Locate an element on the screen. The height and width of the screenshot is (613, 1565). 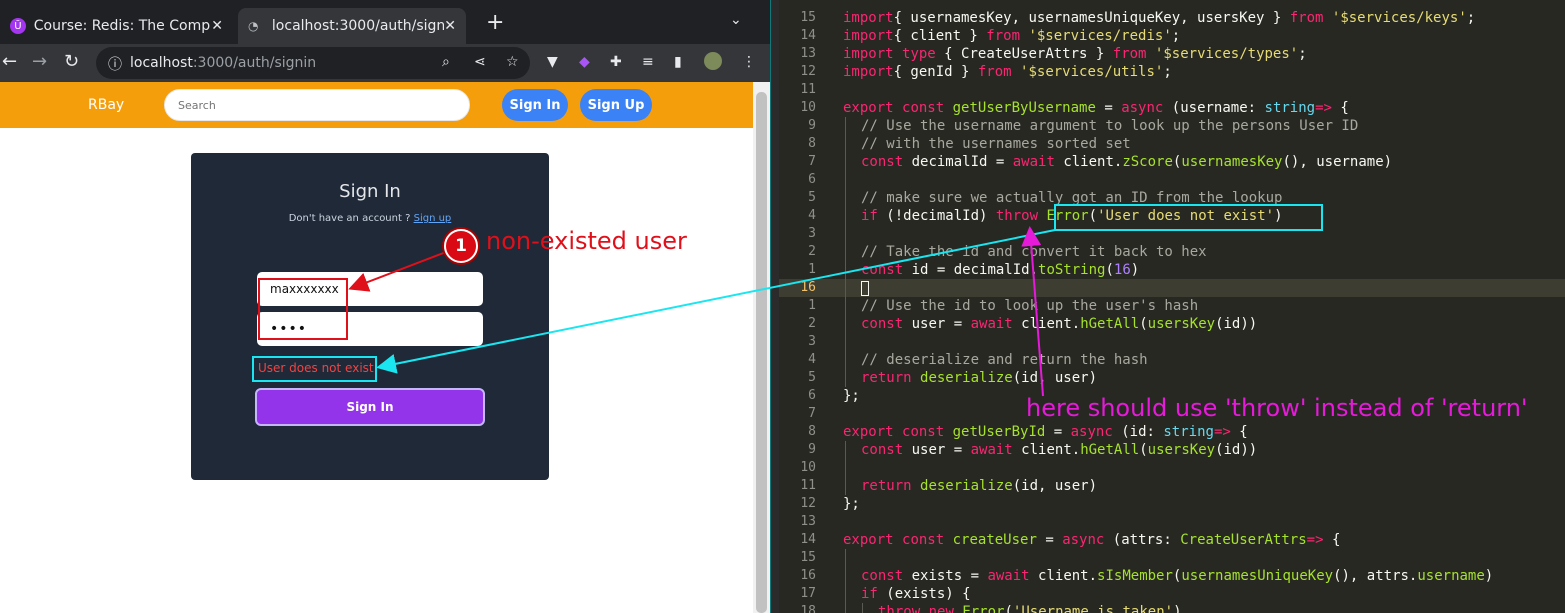
nav-signin-button: Sign In is located at coordinates (535, 105).